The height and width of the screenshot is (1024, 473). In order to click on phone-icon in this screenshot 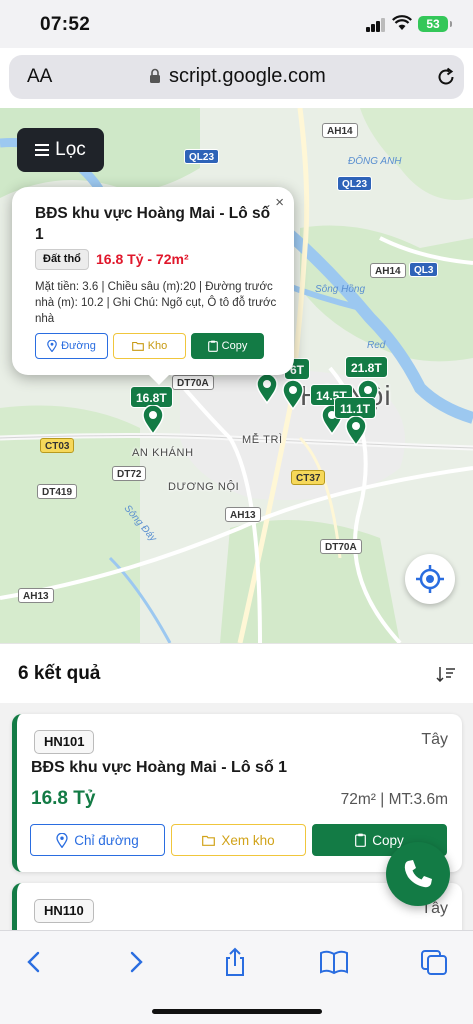, I will do `click(418, 874)`.